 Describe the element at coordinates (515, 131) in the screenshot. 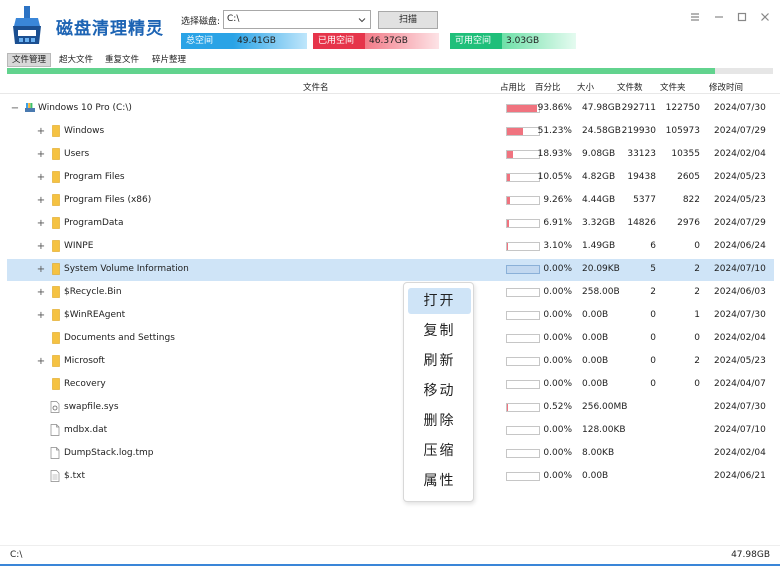

I see `usage-ratio-fill` at that location.